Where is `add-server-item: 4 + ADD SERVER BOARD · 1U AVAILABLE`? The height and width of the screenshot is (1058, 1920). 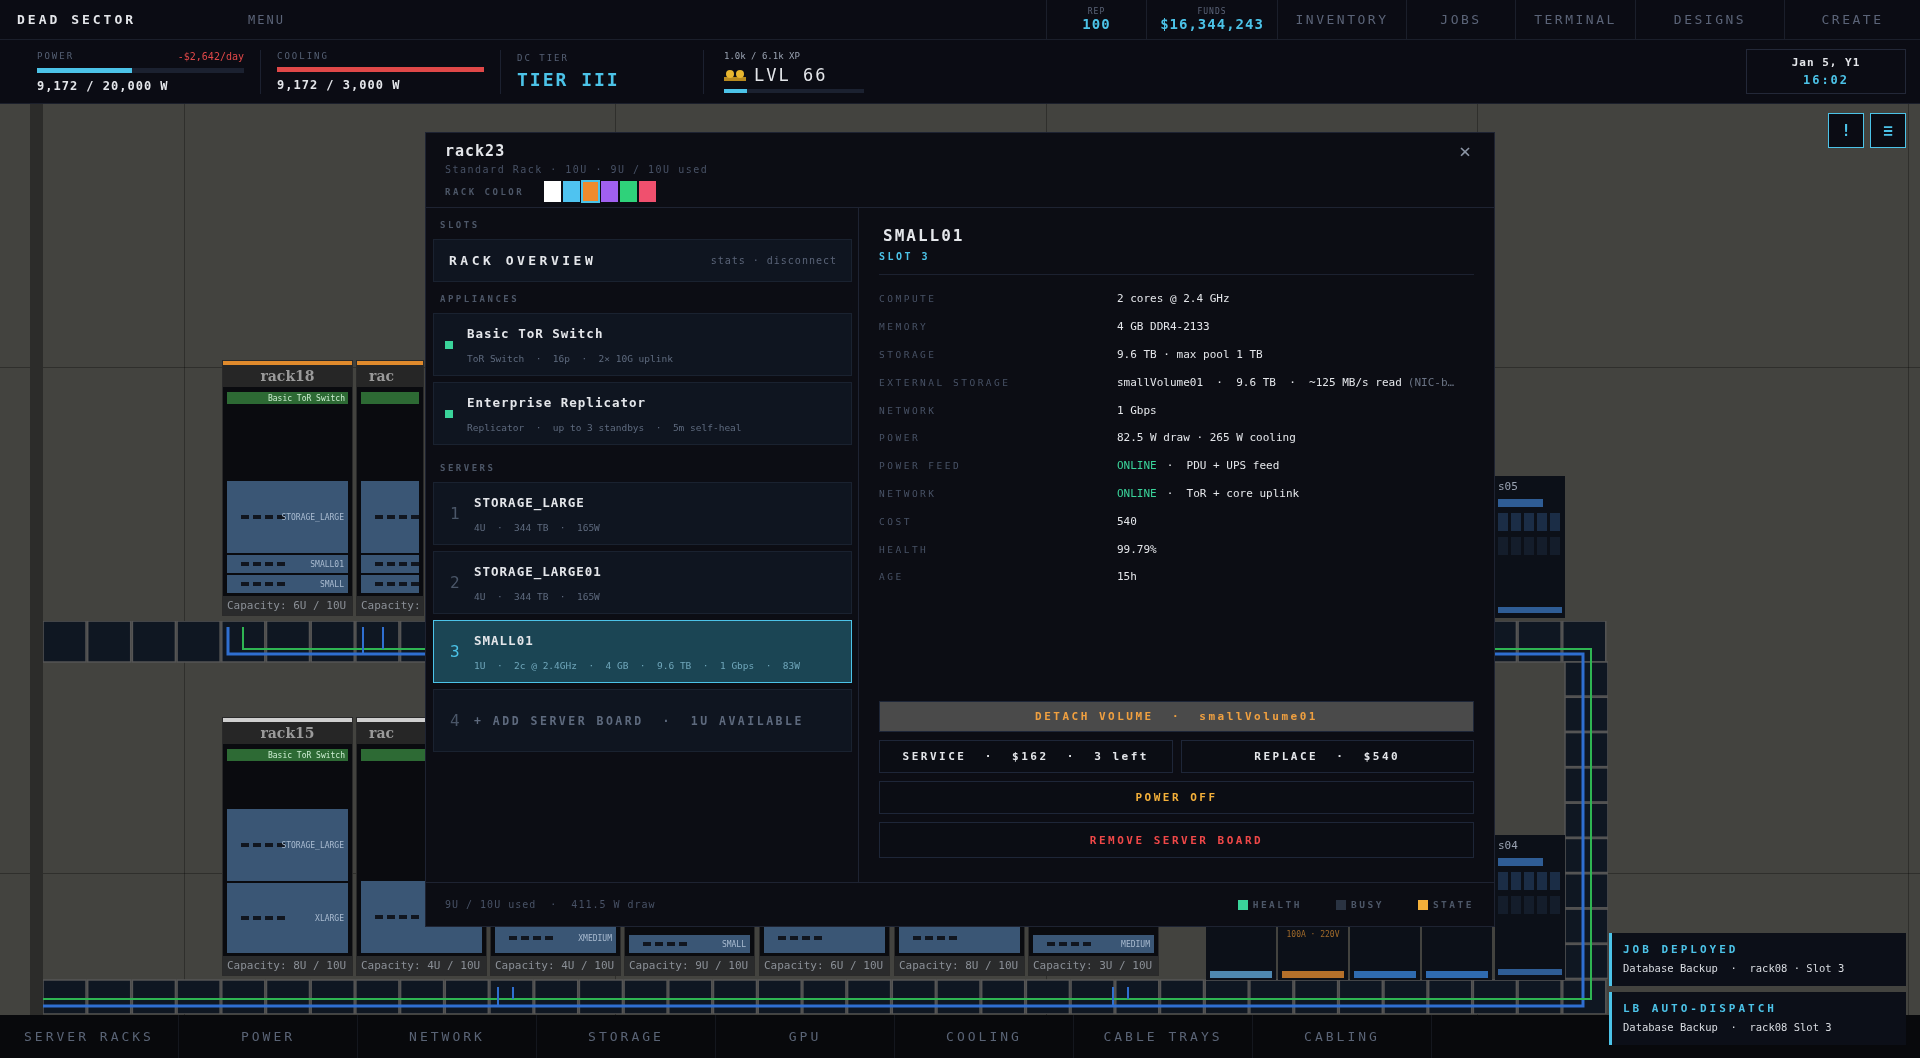 add-server-item: 4 + ADD SERVER BOARD · 1U AVAILABLE is located at coordinates (642, 720).